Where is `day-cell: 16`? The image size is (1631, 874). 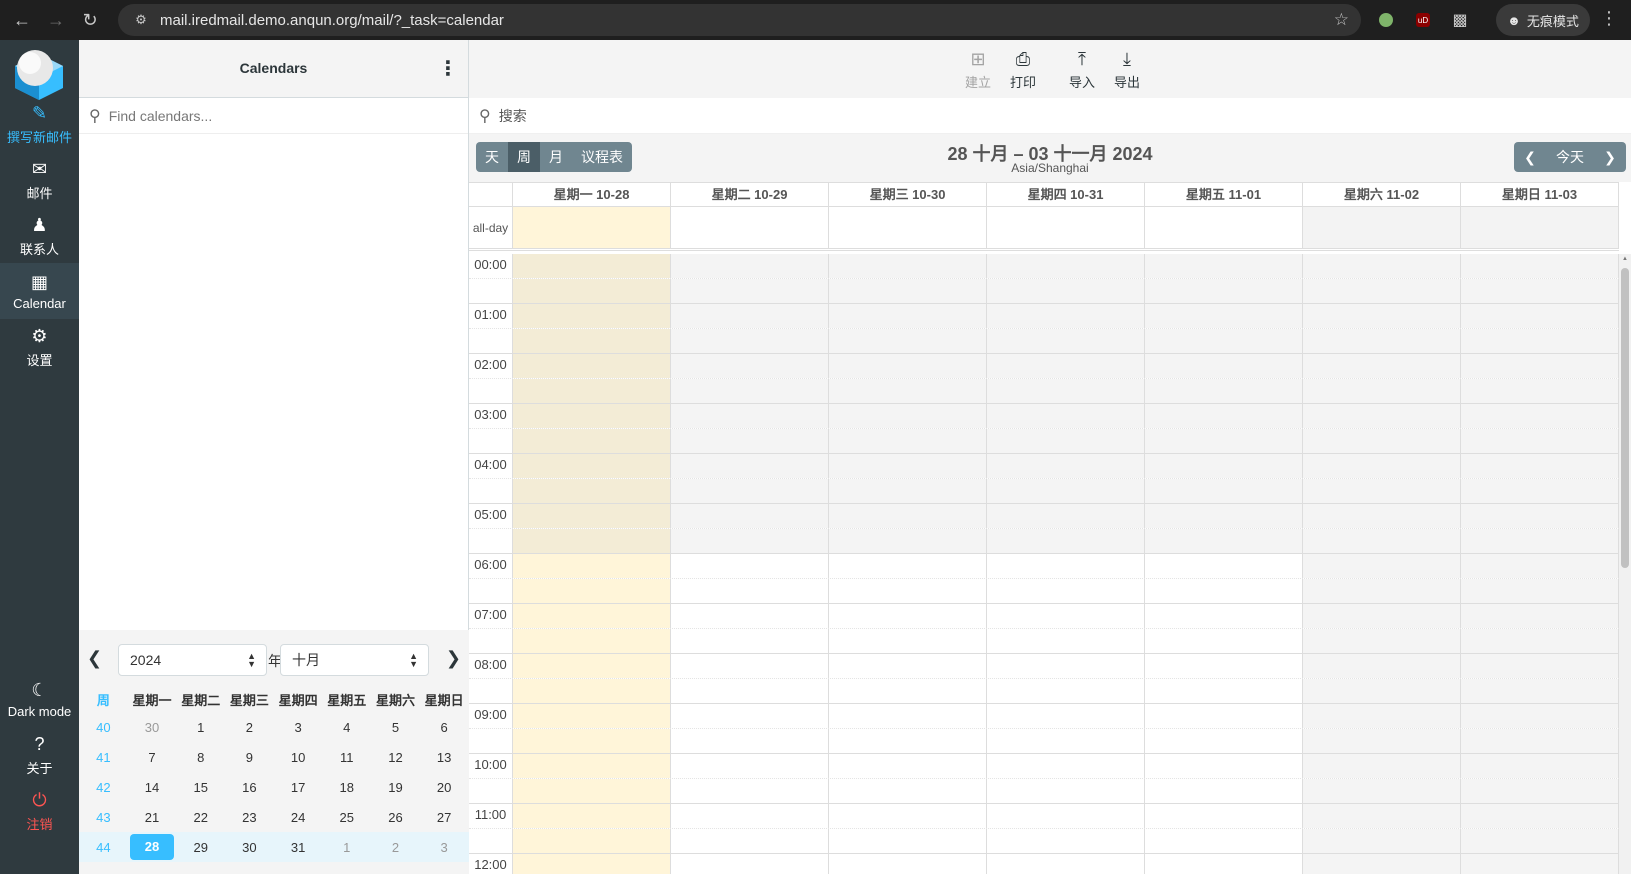
day-cell: 16 is located at coordinates (249, 787).